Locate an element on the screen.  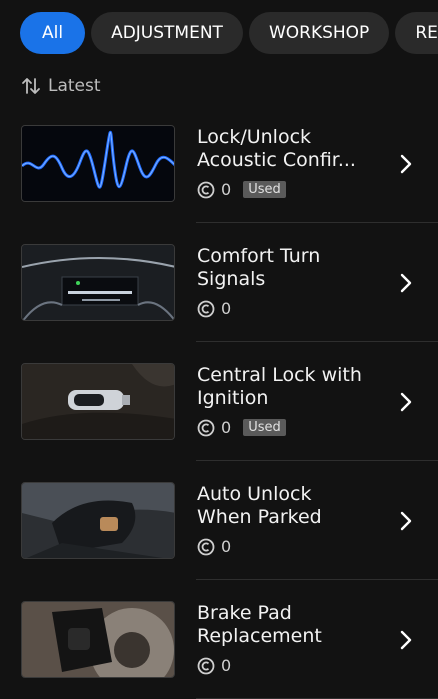
item-title: Brake Pad Replacement is located at coordinates (259, 624).